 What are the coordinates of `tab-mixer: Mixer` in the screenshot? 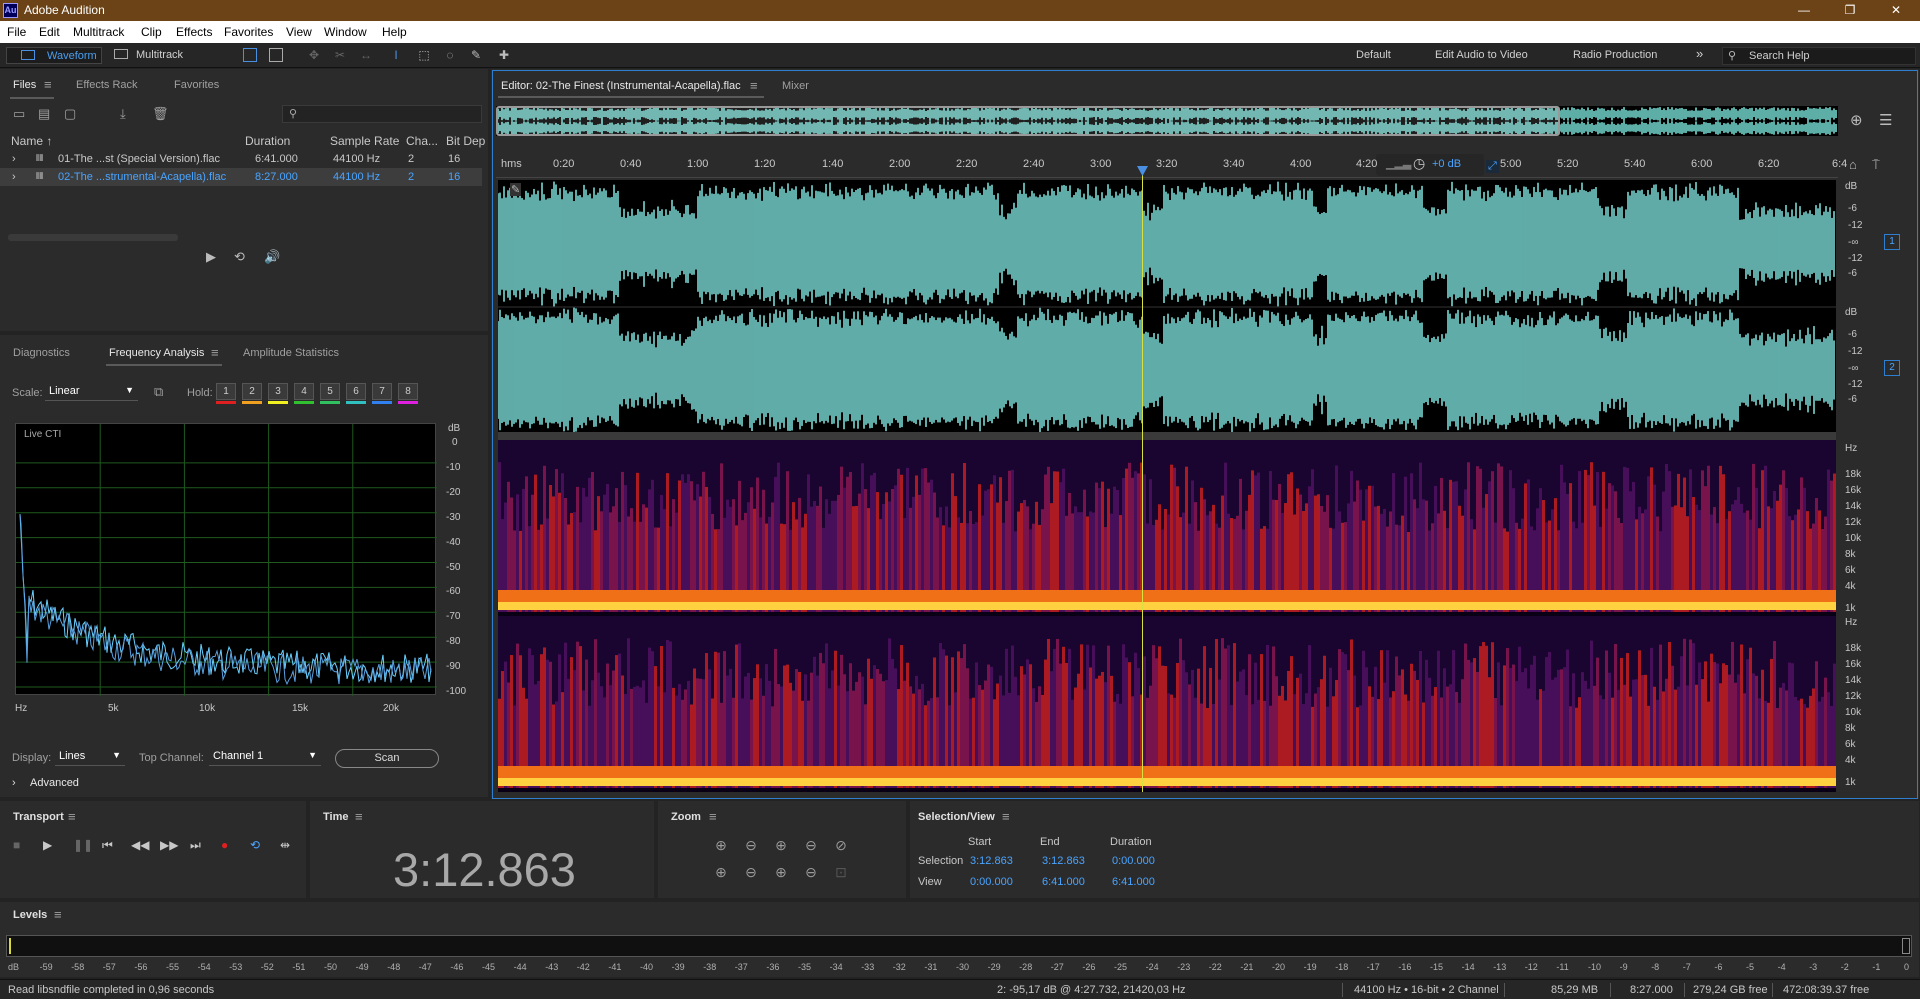 It's located at (795, 86).